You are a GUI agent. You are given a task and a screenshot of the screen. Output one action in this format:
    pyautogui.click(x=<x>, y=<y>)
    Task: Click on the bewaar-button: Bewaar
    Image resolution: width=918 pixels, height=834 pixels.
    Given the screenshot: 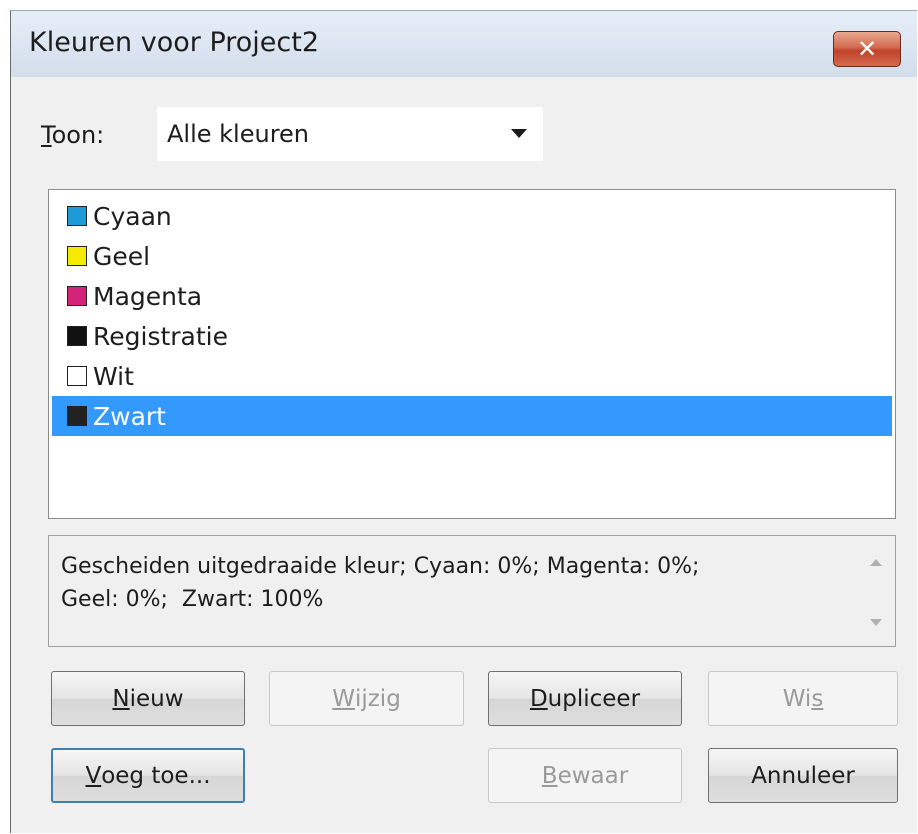 What is the action you would take?
    pyautogui.click(x=585, y=775)
    